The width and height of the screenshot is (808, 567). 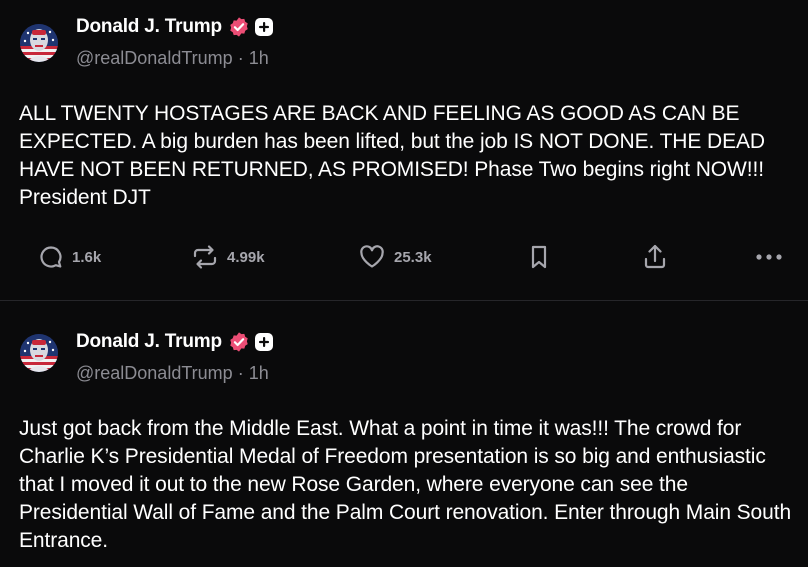 I want to click on like-count: 25.3k, so click(x=413, y=257).